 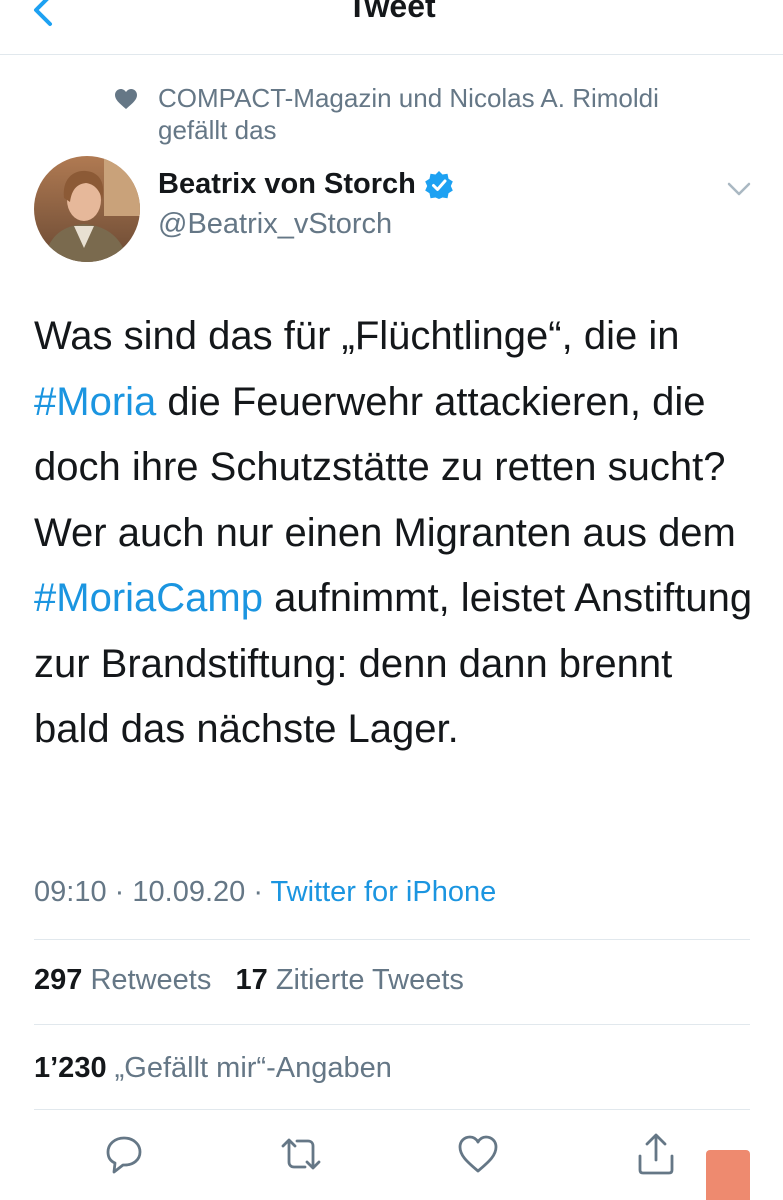 I want to click on retweet-stats-row: 297 Retweets 17 Zitierte Tweets, so click(x=249, y=980).